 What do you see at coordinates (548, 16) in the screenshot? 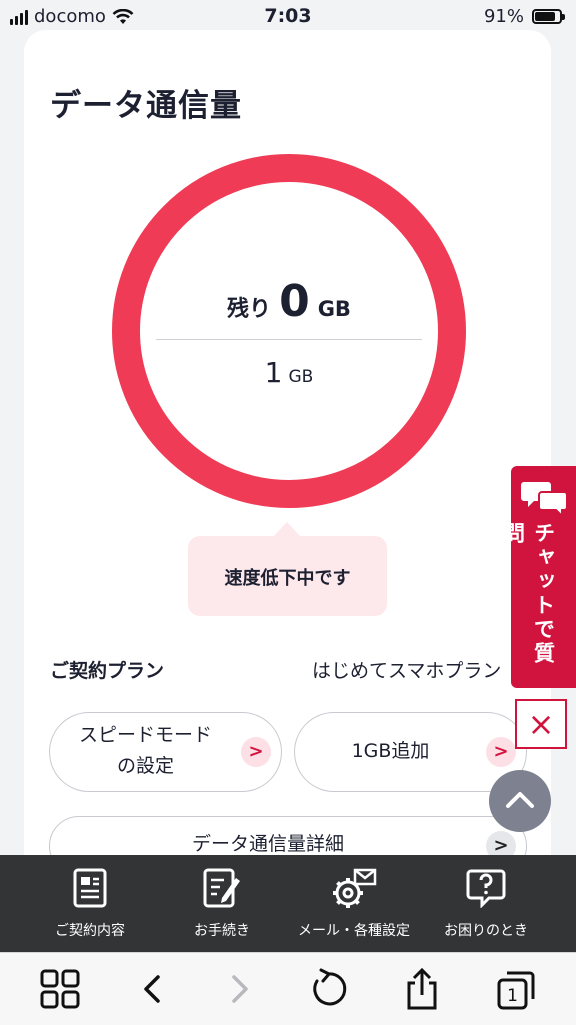
I see `battery-icon` at bounding box center [548, 16].